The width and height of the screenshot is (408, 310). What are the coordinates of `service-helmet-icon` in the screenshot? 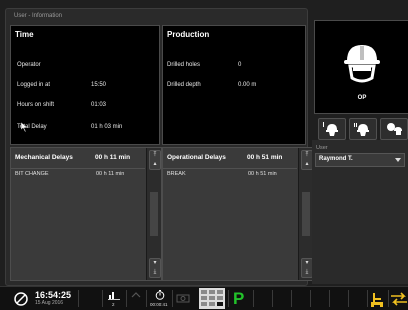 It's located at (394, 129).